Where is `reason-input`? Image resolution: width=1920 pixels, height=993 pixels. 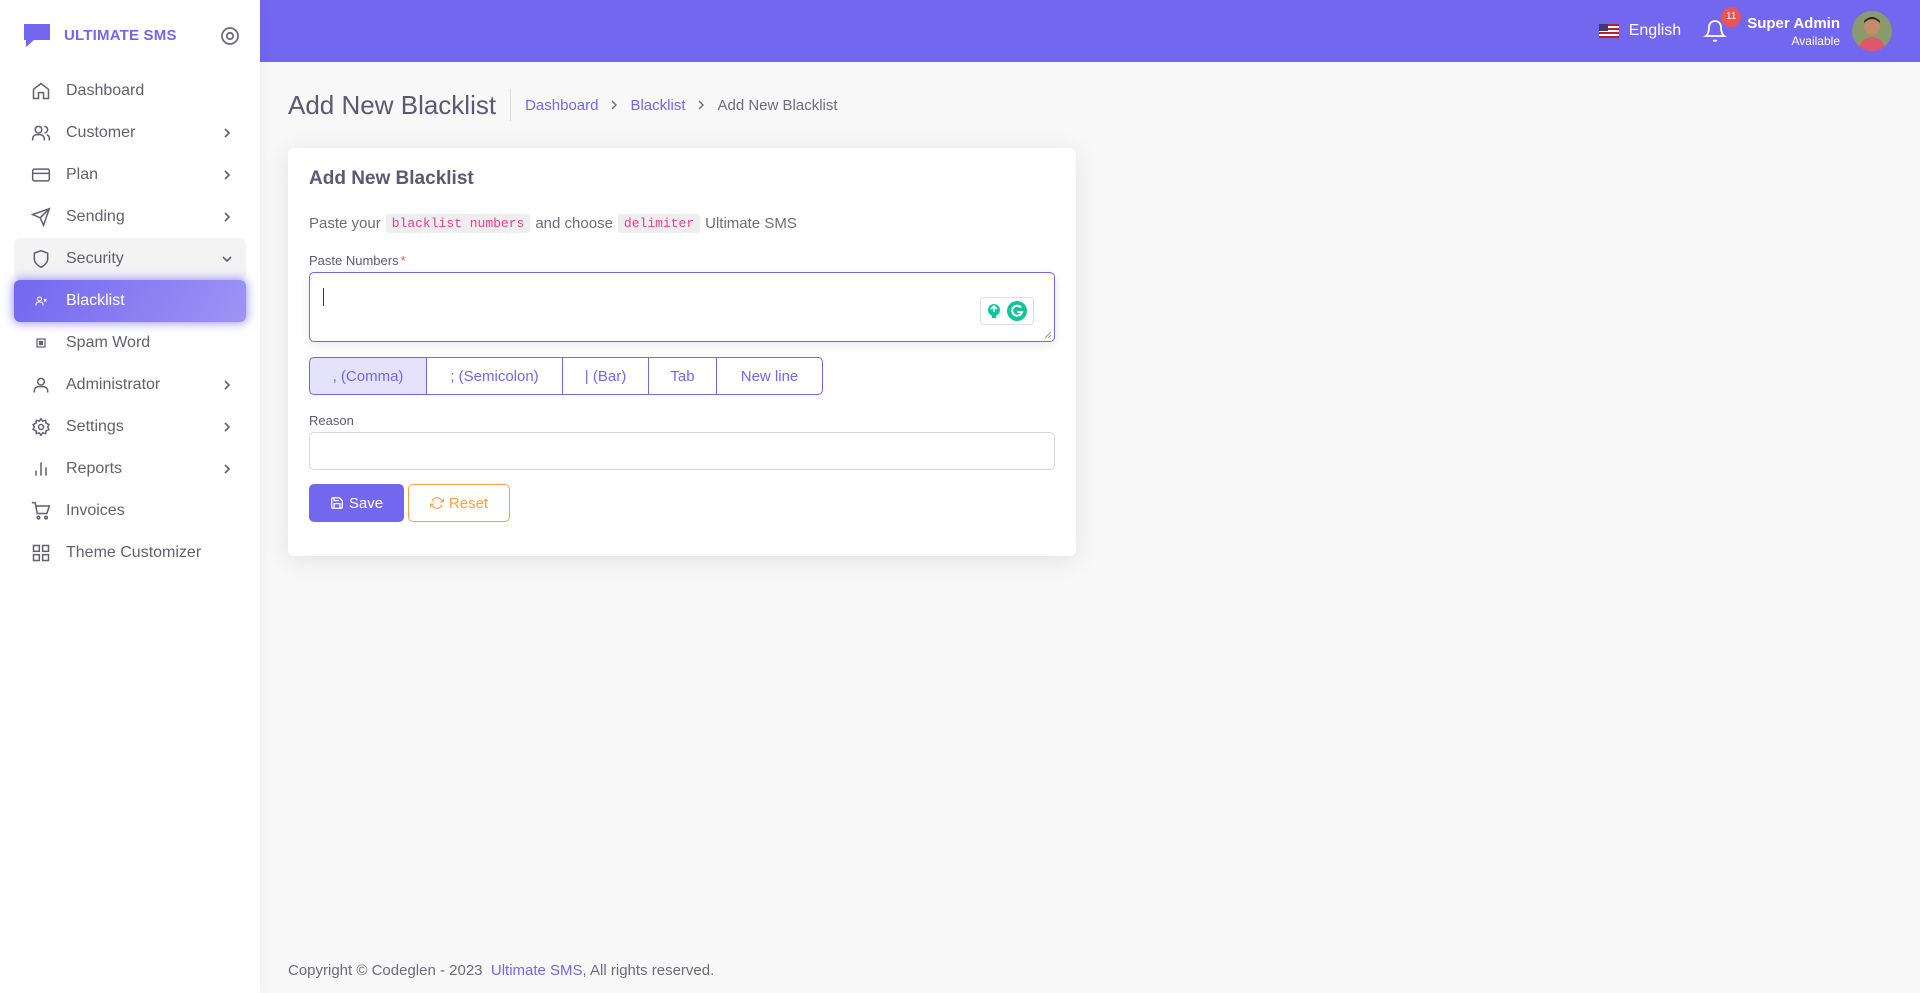 reason-input is located at coordinates (682, 451).